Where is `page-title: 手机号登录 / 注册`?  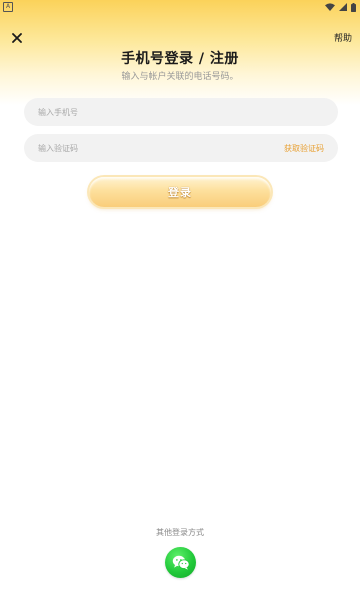
page-title: 手机号登录 / 注册 is located at coordinates (180, 59).